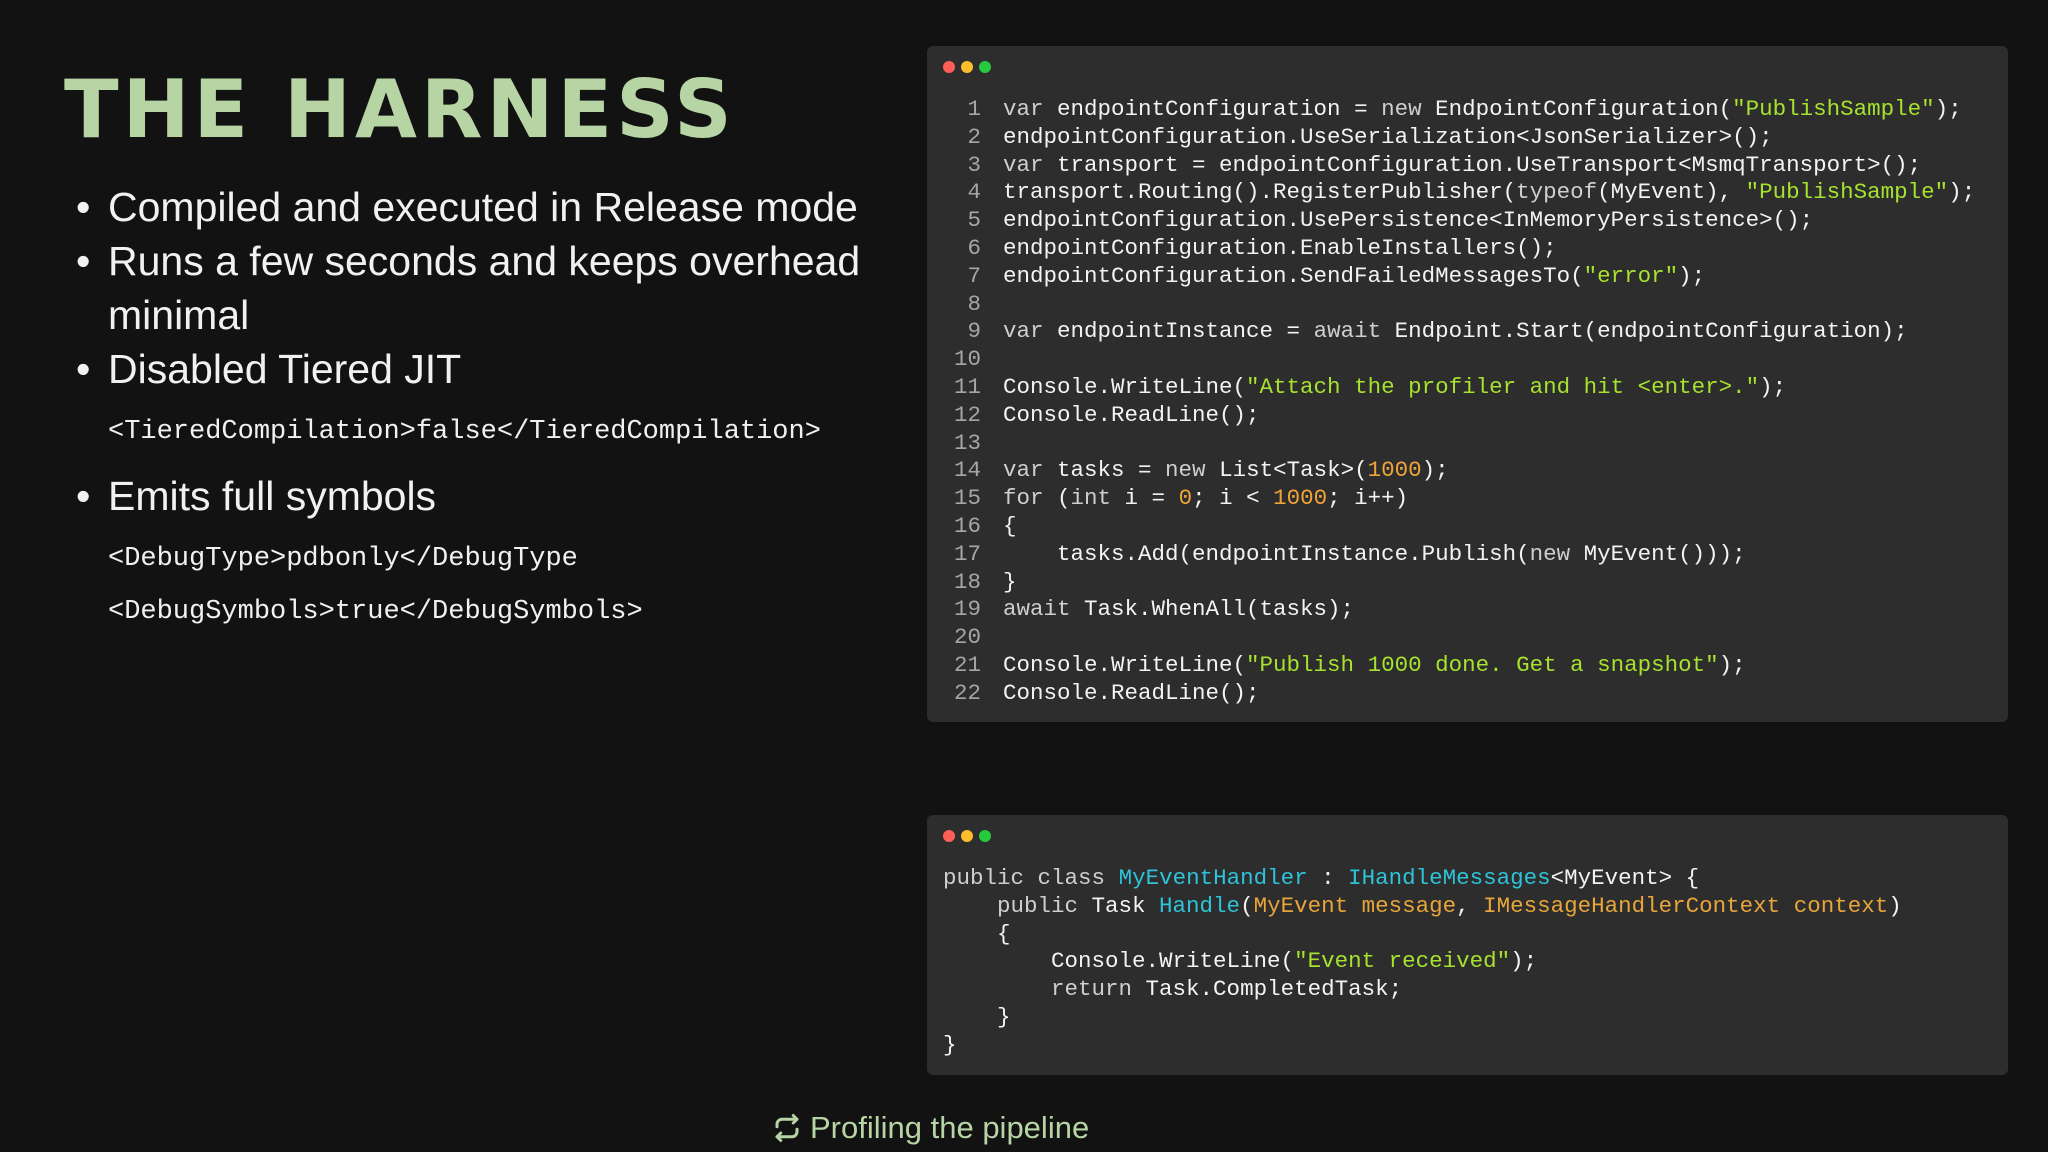  I want to click on line-number: 10, so click(967, 359).